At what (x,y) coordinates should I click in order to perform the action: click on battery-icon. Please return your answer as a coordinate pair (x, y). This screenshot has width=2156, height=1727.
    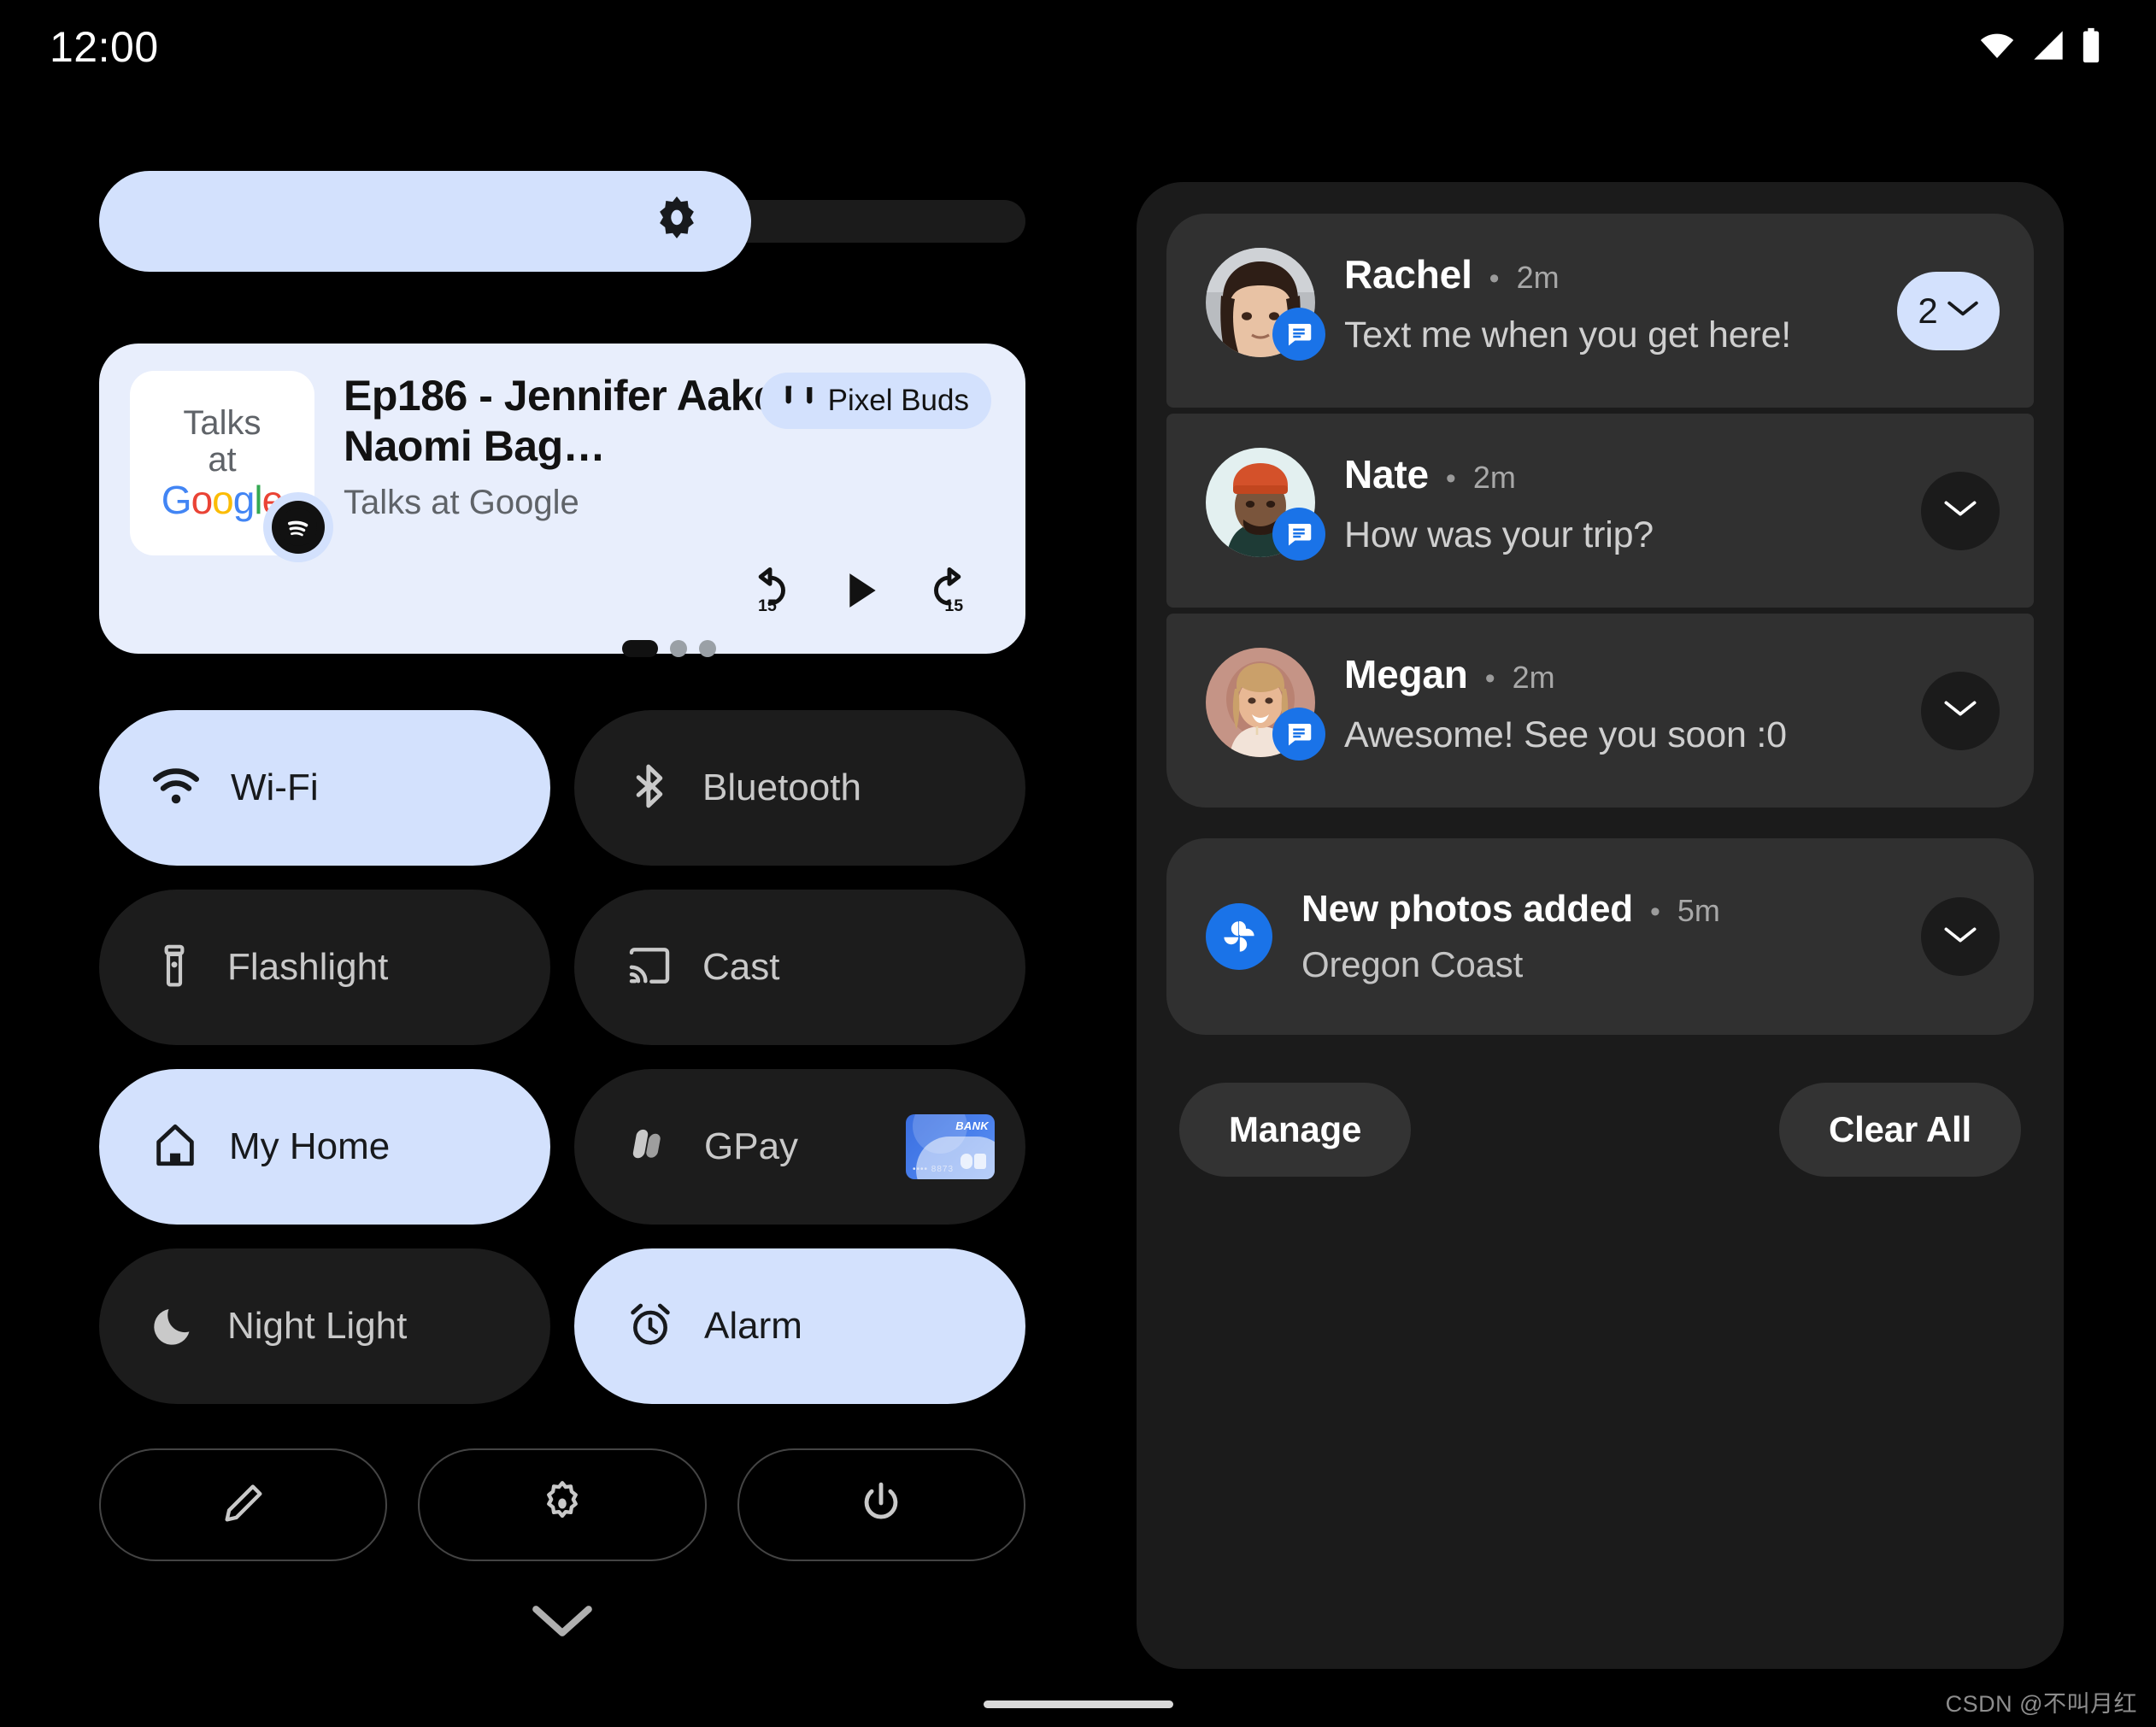
    Looking at the image, I should click on (2091, 47).